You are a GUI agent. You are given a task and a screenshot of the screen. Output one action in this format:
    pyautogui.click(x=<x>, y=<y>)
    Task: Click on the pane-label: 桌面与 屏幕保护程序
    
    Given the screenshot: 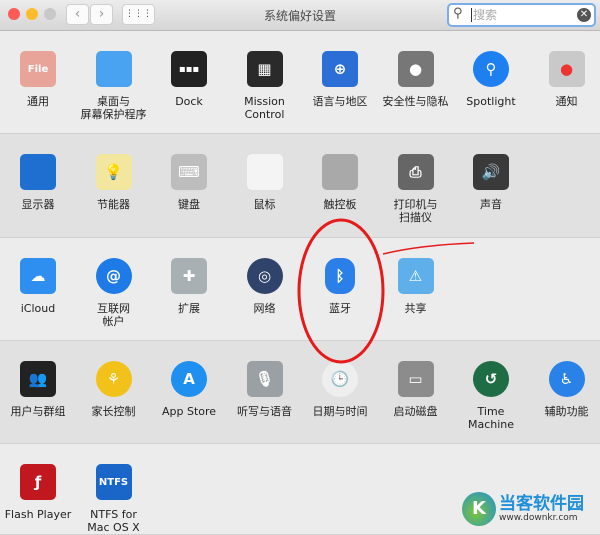 What is the action you would take?
    pyautogui.click(x=113, y=108)
    